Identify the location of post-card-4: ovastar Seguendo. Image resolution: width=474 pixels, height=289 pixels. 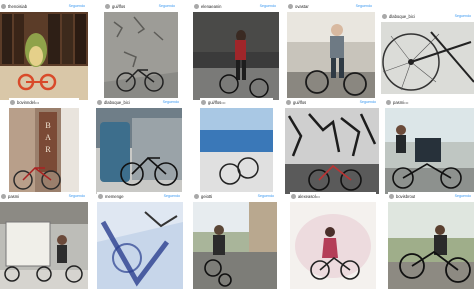
(331, 51).